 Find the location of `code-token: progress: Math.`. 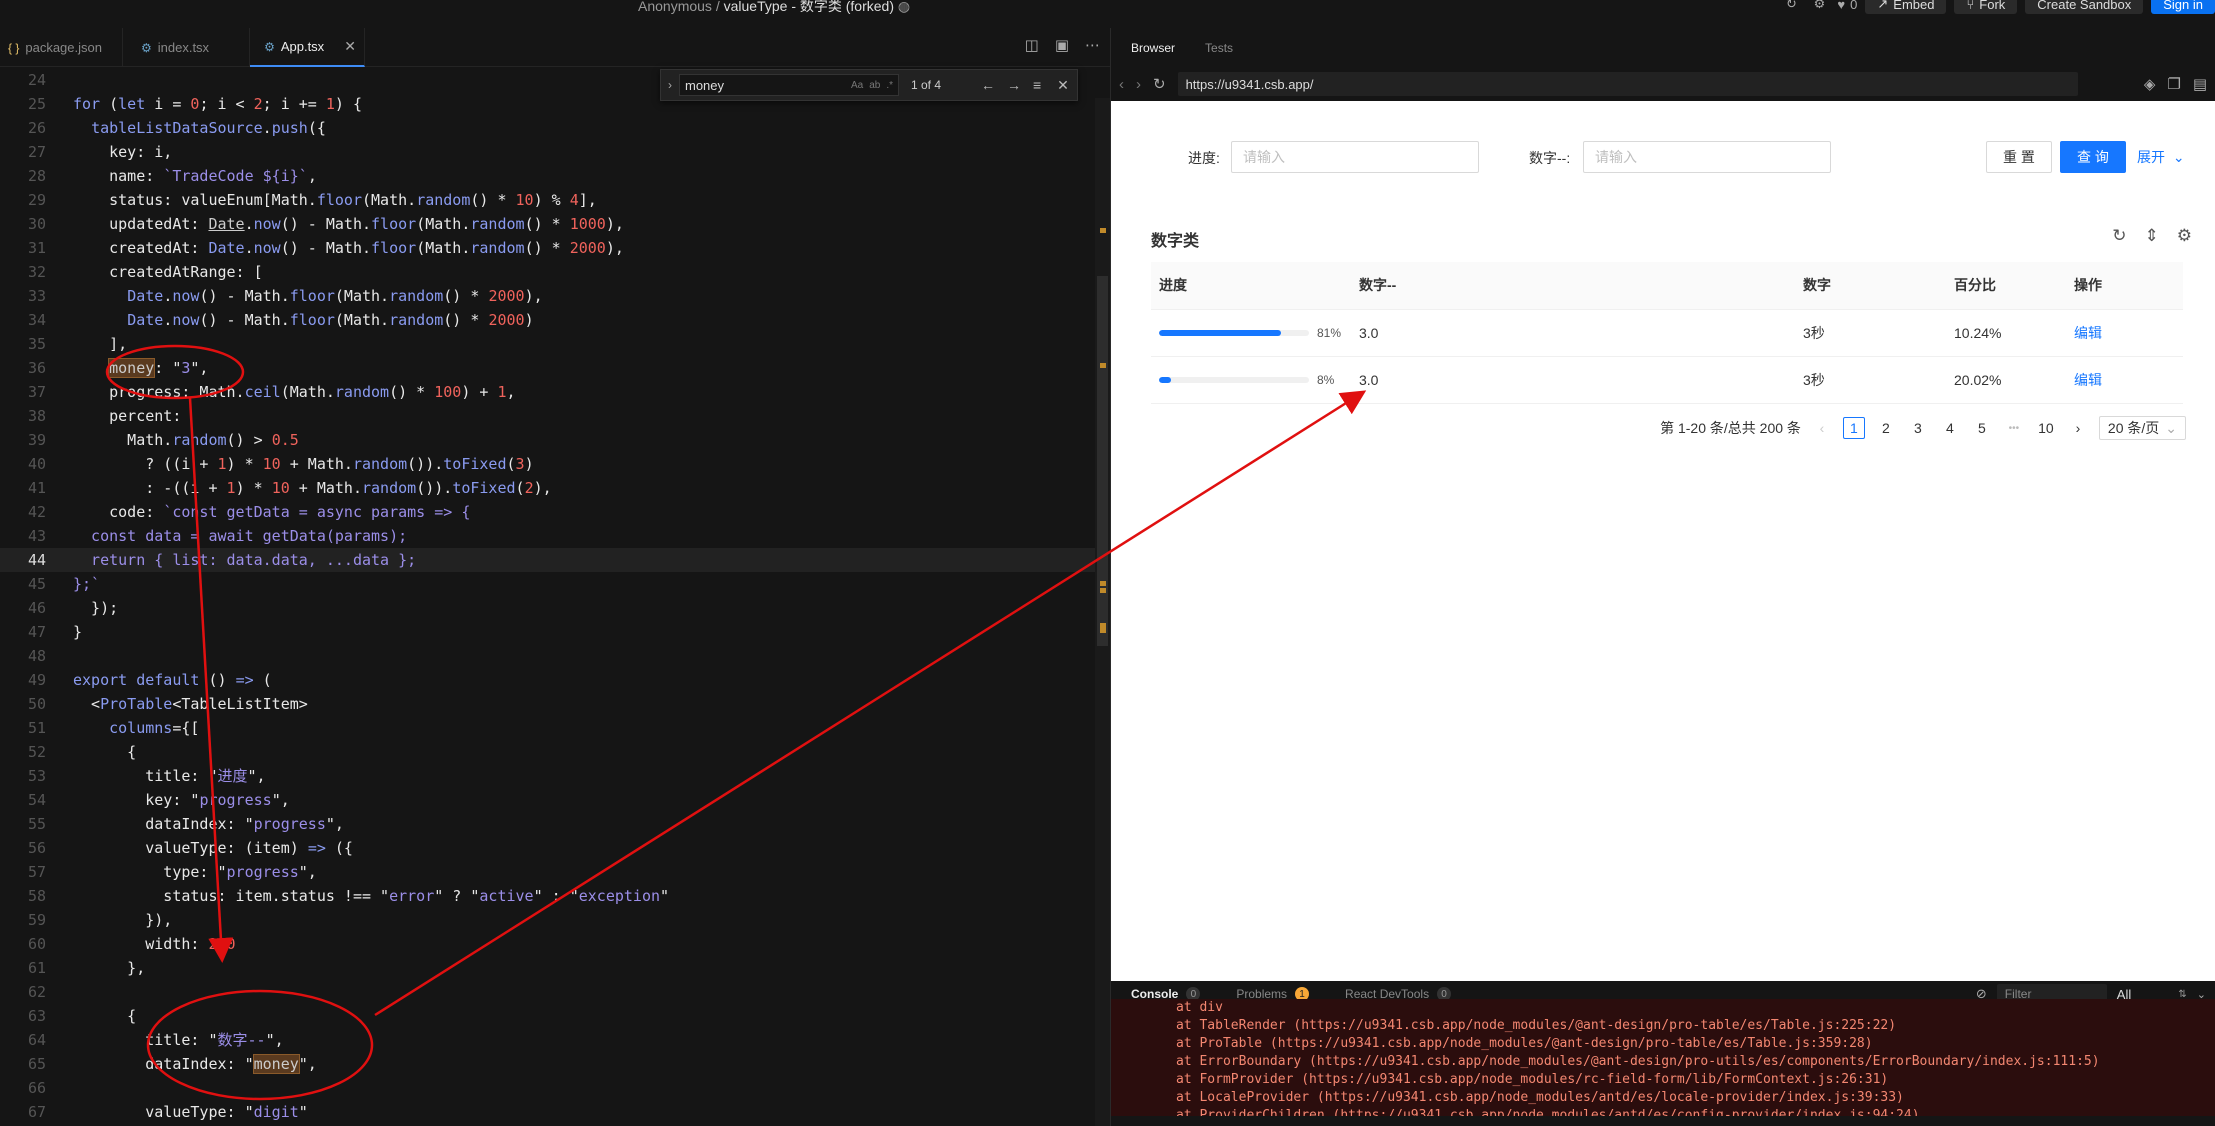

code-token: progress: Math. is located at coordinates (159, 392).